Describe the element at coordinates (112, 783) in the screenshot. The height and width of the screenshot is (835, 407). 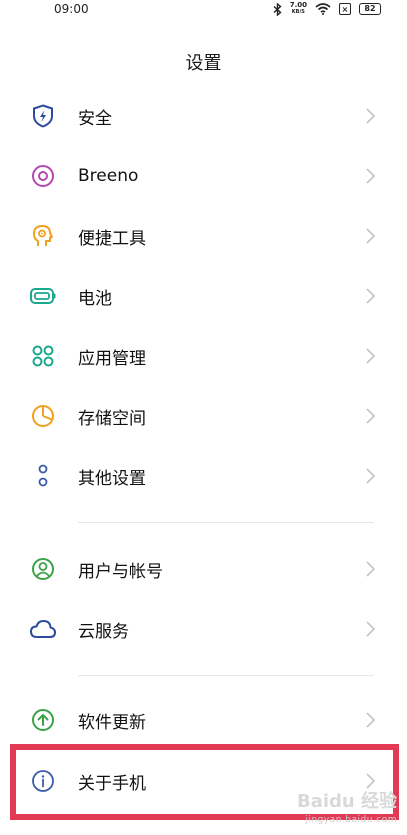
I see `settings-item-label: 关于手机` at that location.